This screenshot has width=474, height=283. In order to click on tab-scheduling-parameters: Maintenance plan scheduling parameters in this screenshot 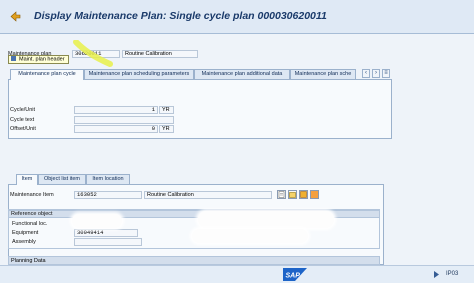, I will do `click(139, 74)`.